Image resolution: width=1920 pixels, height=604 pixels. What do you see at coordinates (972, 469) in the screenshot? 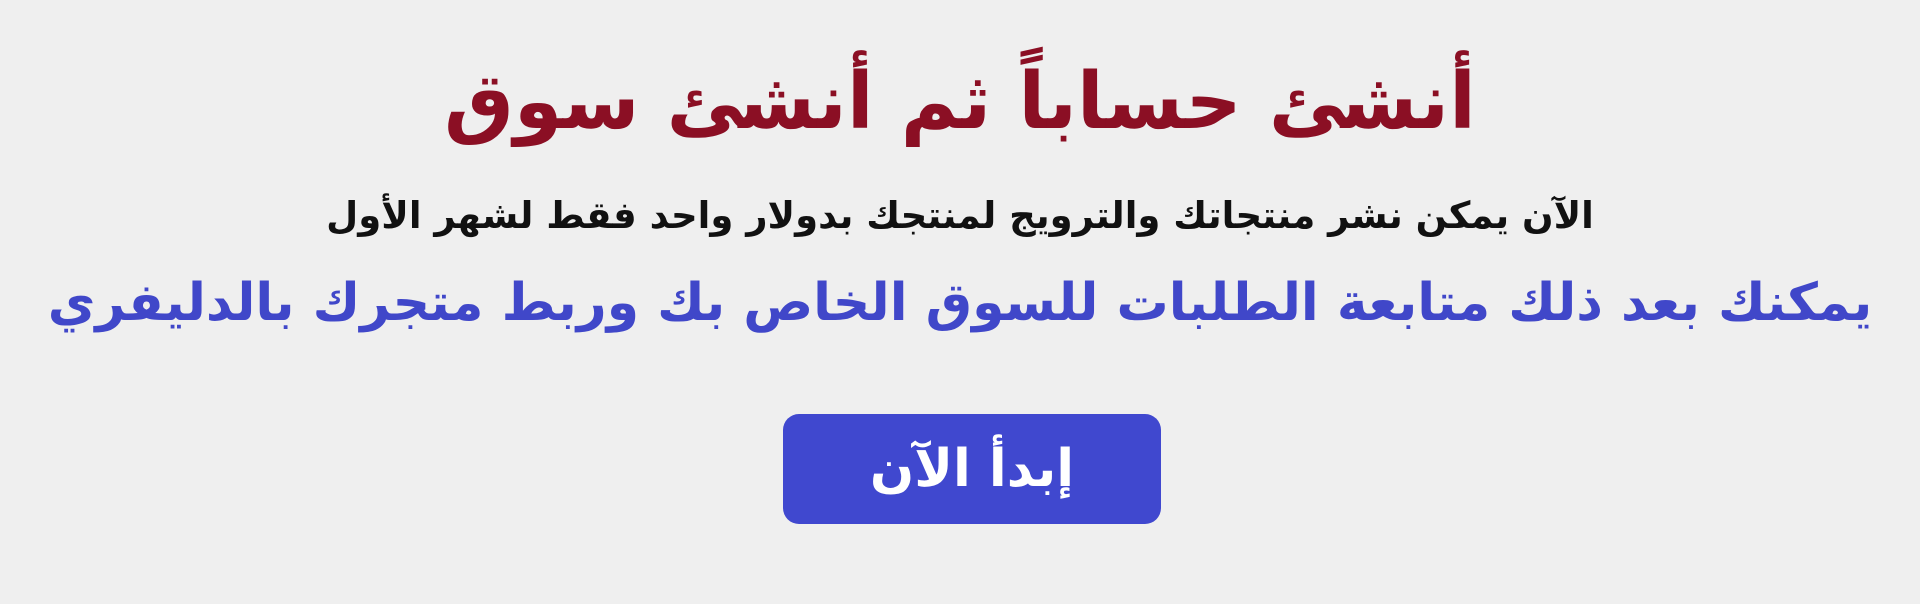
I see `start-now-button: إبدأ الآن` at bounding box center [972, 469].